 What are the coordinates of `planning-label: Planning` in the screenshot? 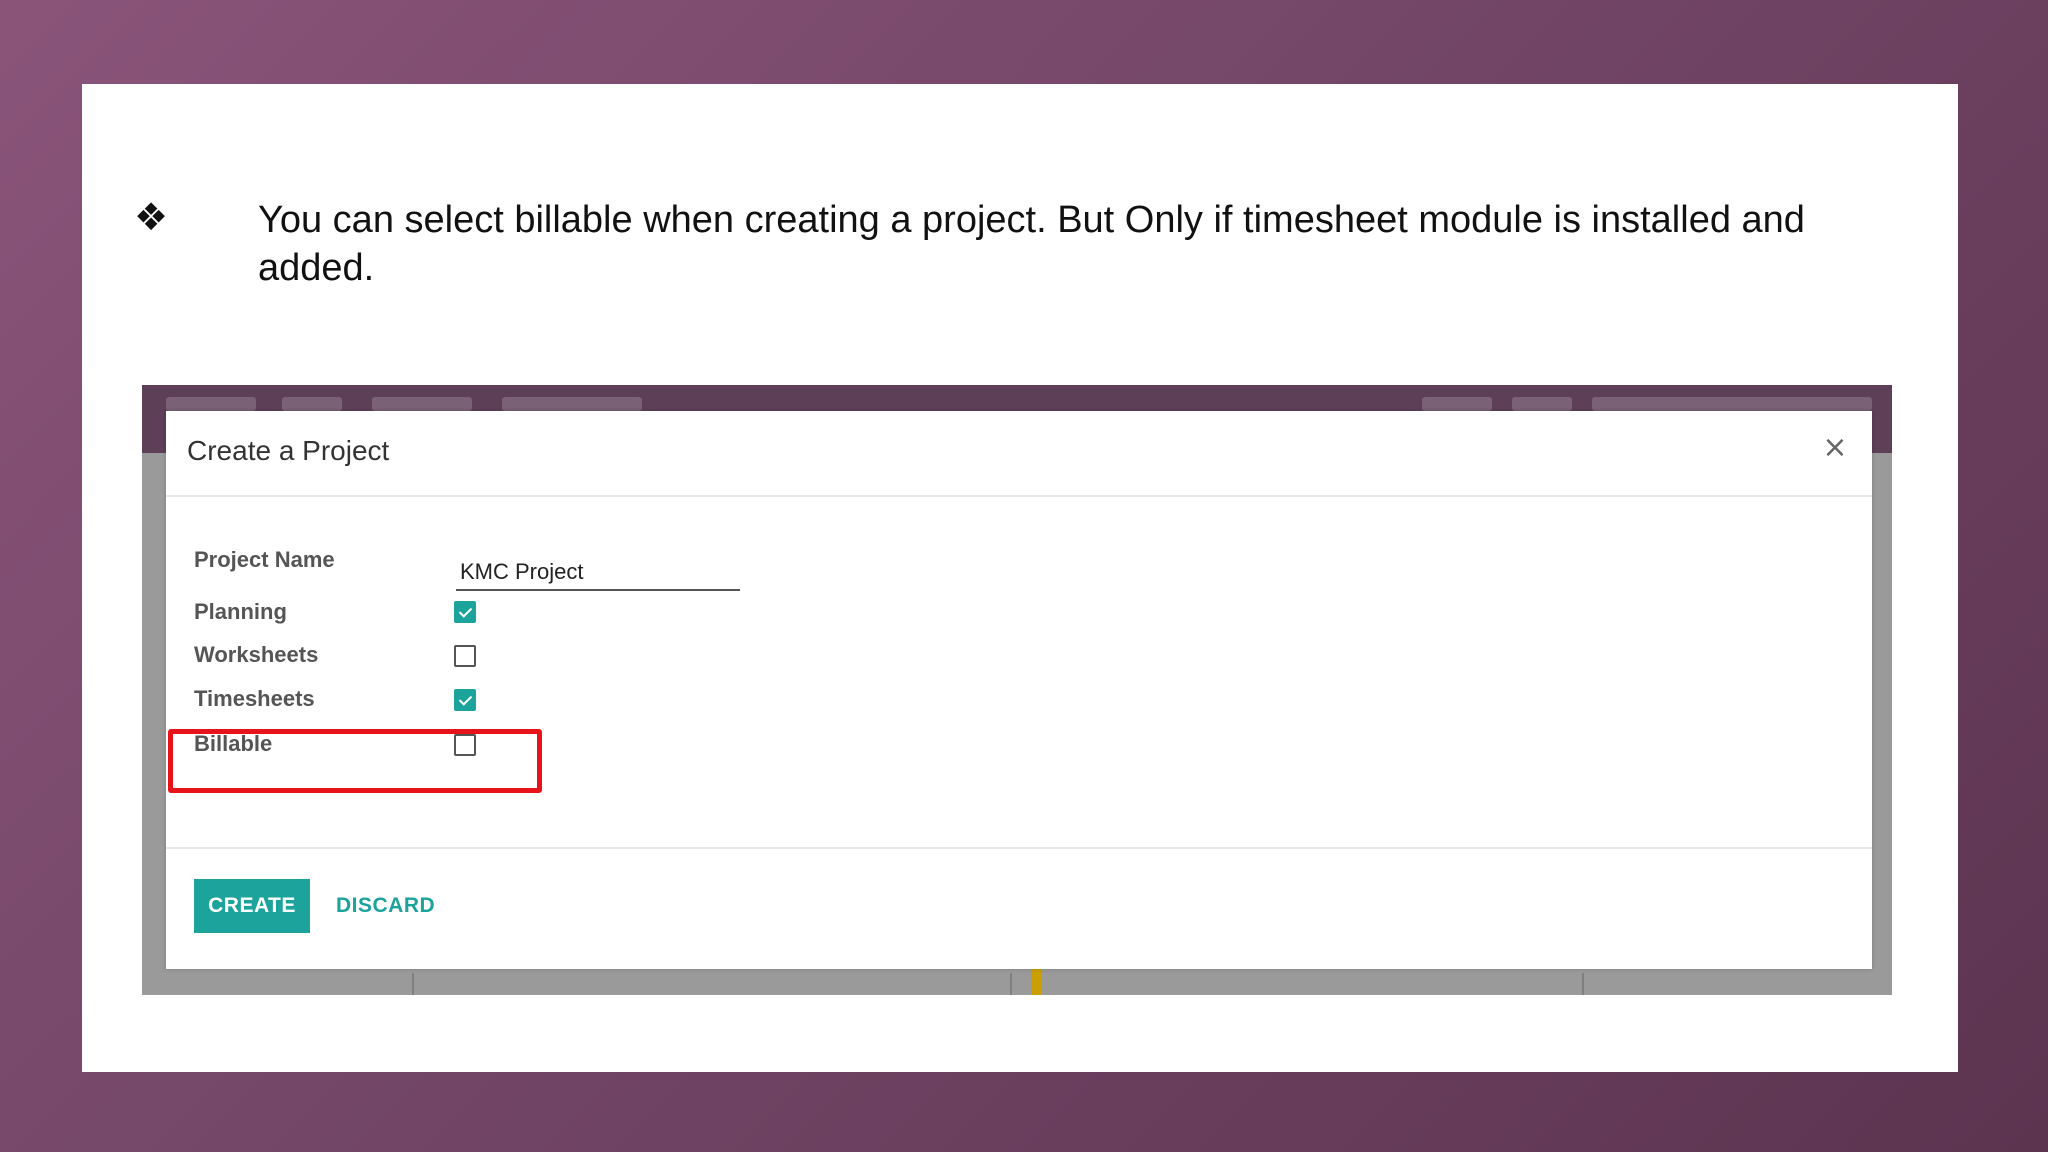 It's located at (240, 611).